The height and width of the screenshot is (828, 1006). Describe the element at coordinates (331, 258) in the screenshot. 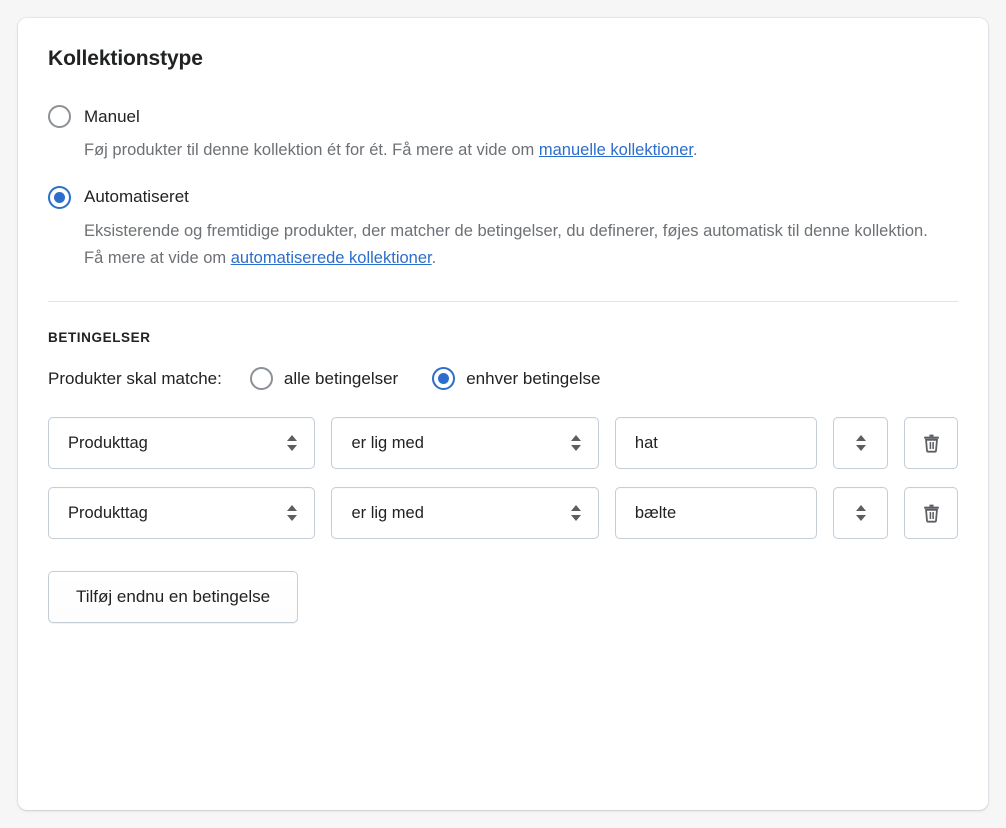

I see `automatiserede-kollektioner-link: automatiserede kollektioner` at that location.